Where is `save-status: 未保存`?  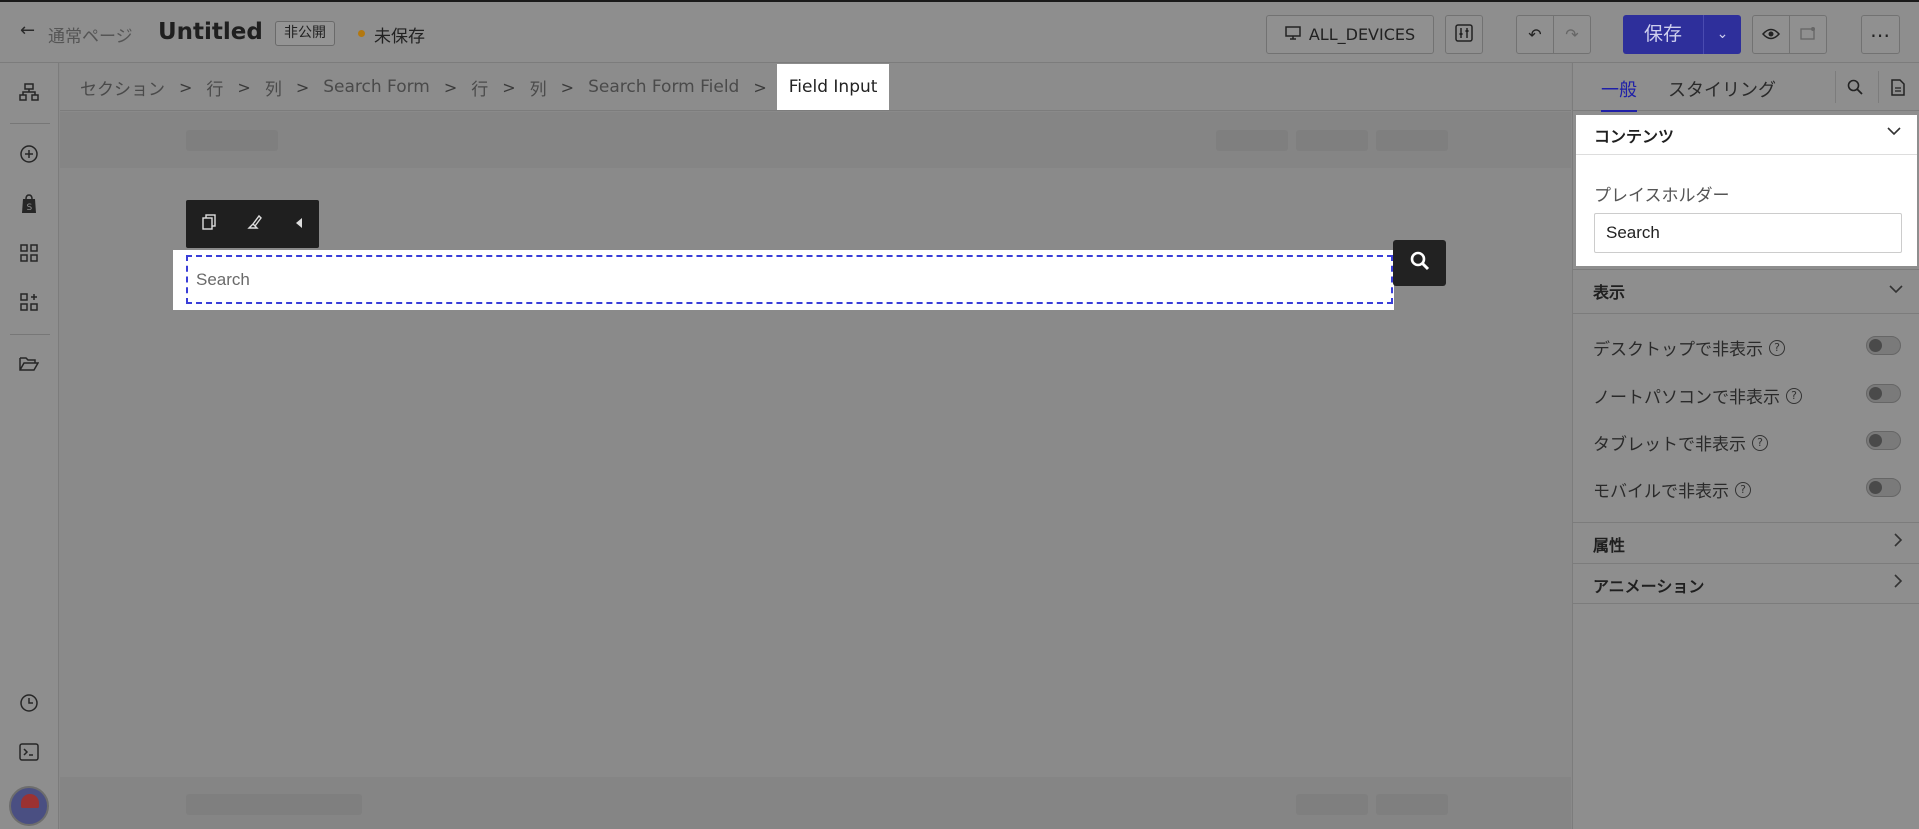
save-status: 未保存 is located at coordinates (399, 37).